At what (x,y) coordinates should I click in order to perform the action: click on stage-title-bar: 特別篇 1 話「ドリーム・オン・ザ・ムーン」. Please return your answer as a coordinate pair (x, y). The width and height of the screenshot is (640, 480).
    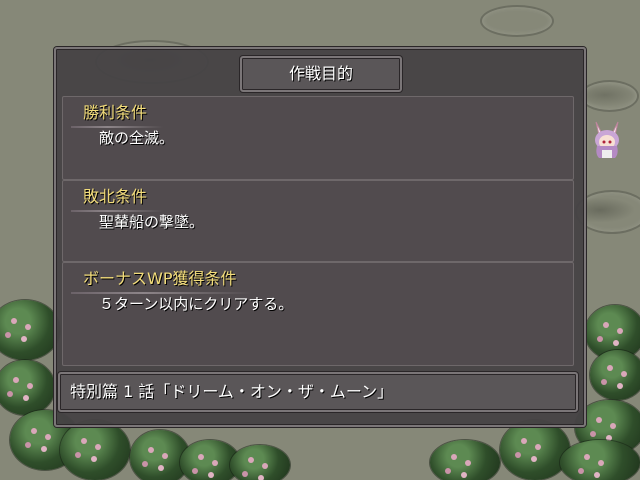
    Looking at the image, I should click on (318, 392).